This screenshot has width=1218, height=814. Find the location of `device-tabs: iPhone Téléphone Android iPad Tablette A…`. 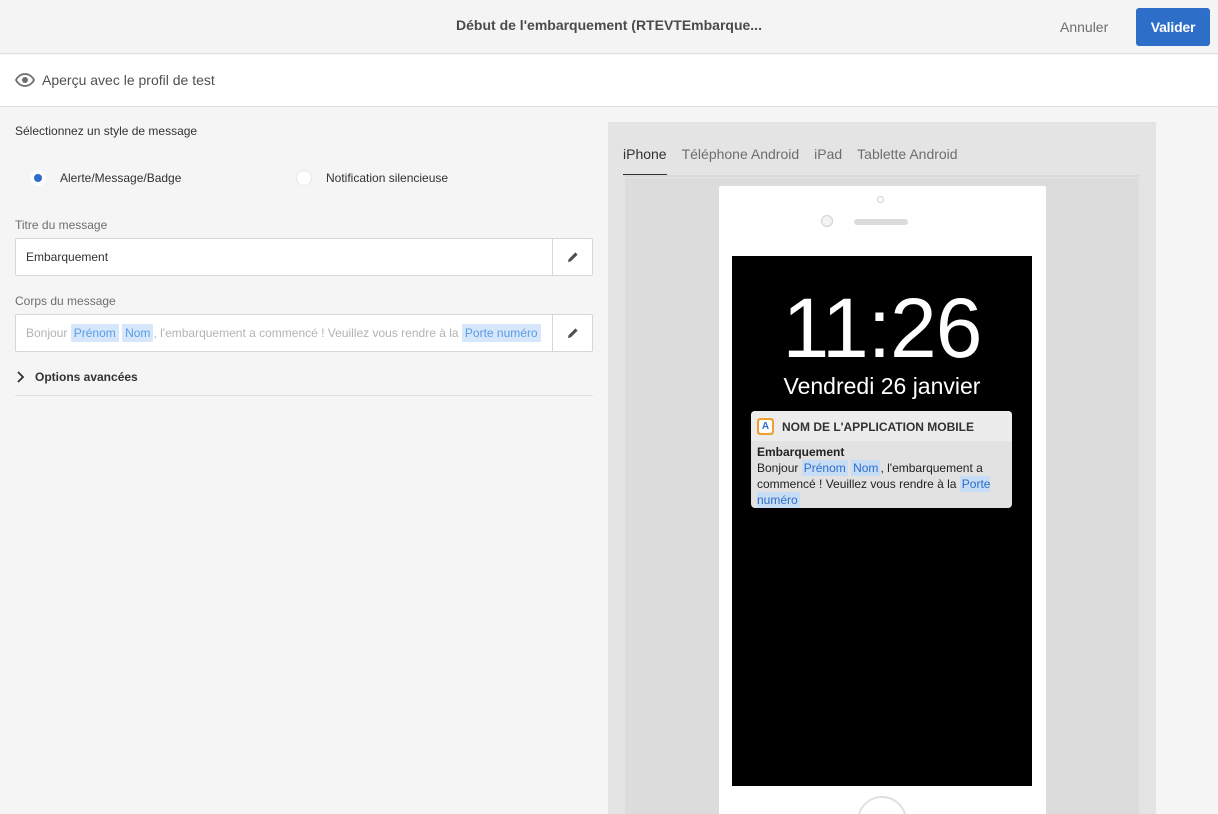

device-tabs: iPhone Téléphone Android iPad Tablette A… is located at coordinates (798, 161).